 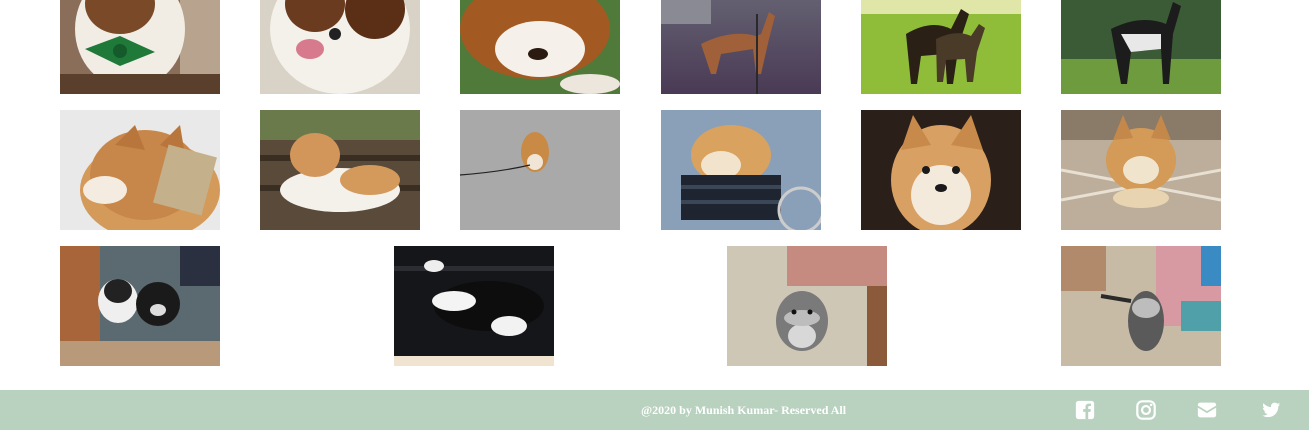 What do you see at coordinates (1271, 410) in the screenshot?
I see `twitter-icon` at bounding box center [1271, 410].